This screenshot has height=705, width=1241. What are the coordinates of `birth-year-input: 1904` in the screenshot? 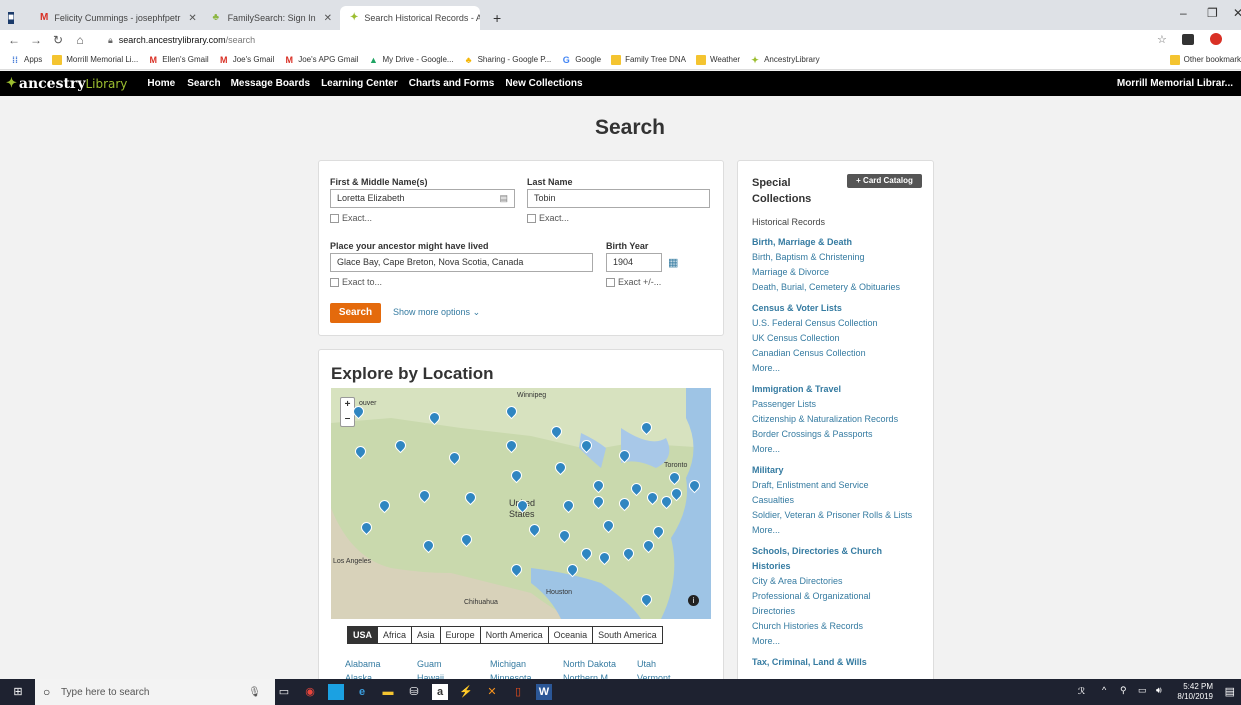 It's located at (634, 262).